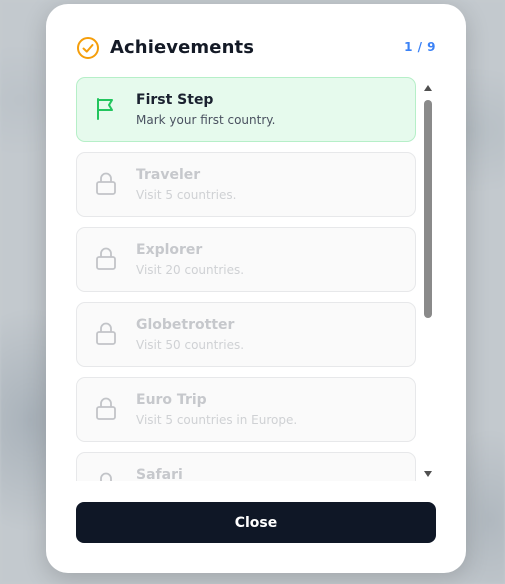 Image resolution: width=505 pixels, height=584 pixels. I want to click on achievement-card-globetrotter: Globetrotter Visit 50 countries., so click(246, 334).